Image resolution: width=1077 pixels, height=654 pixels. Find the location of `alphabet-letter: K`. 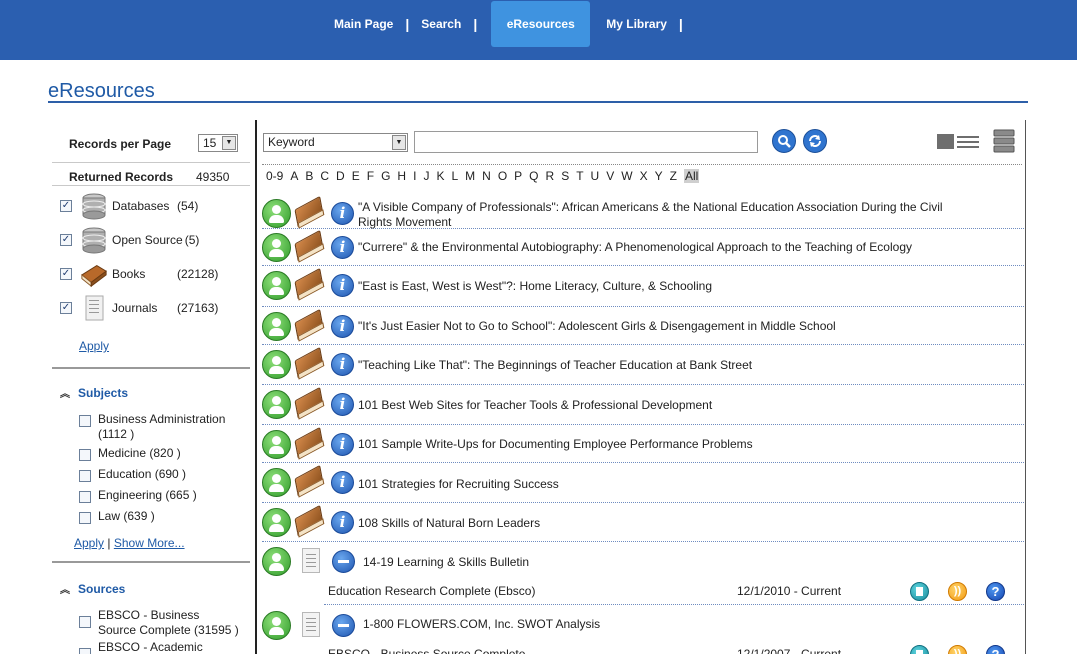

alphabet-letter: K is located at coordinates (440, 176).